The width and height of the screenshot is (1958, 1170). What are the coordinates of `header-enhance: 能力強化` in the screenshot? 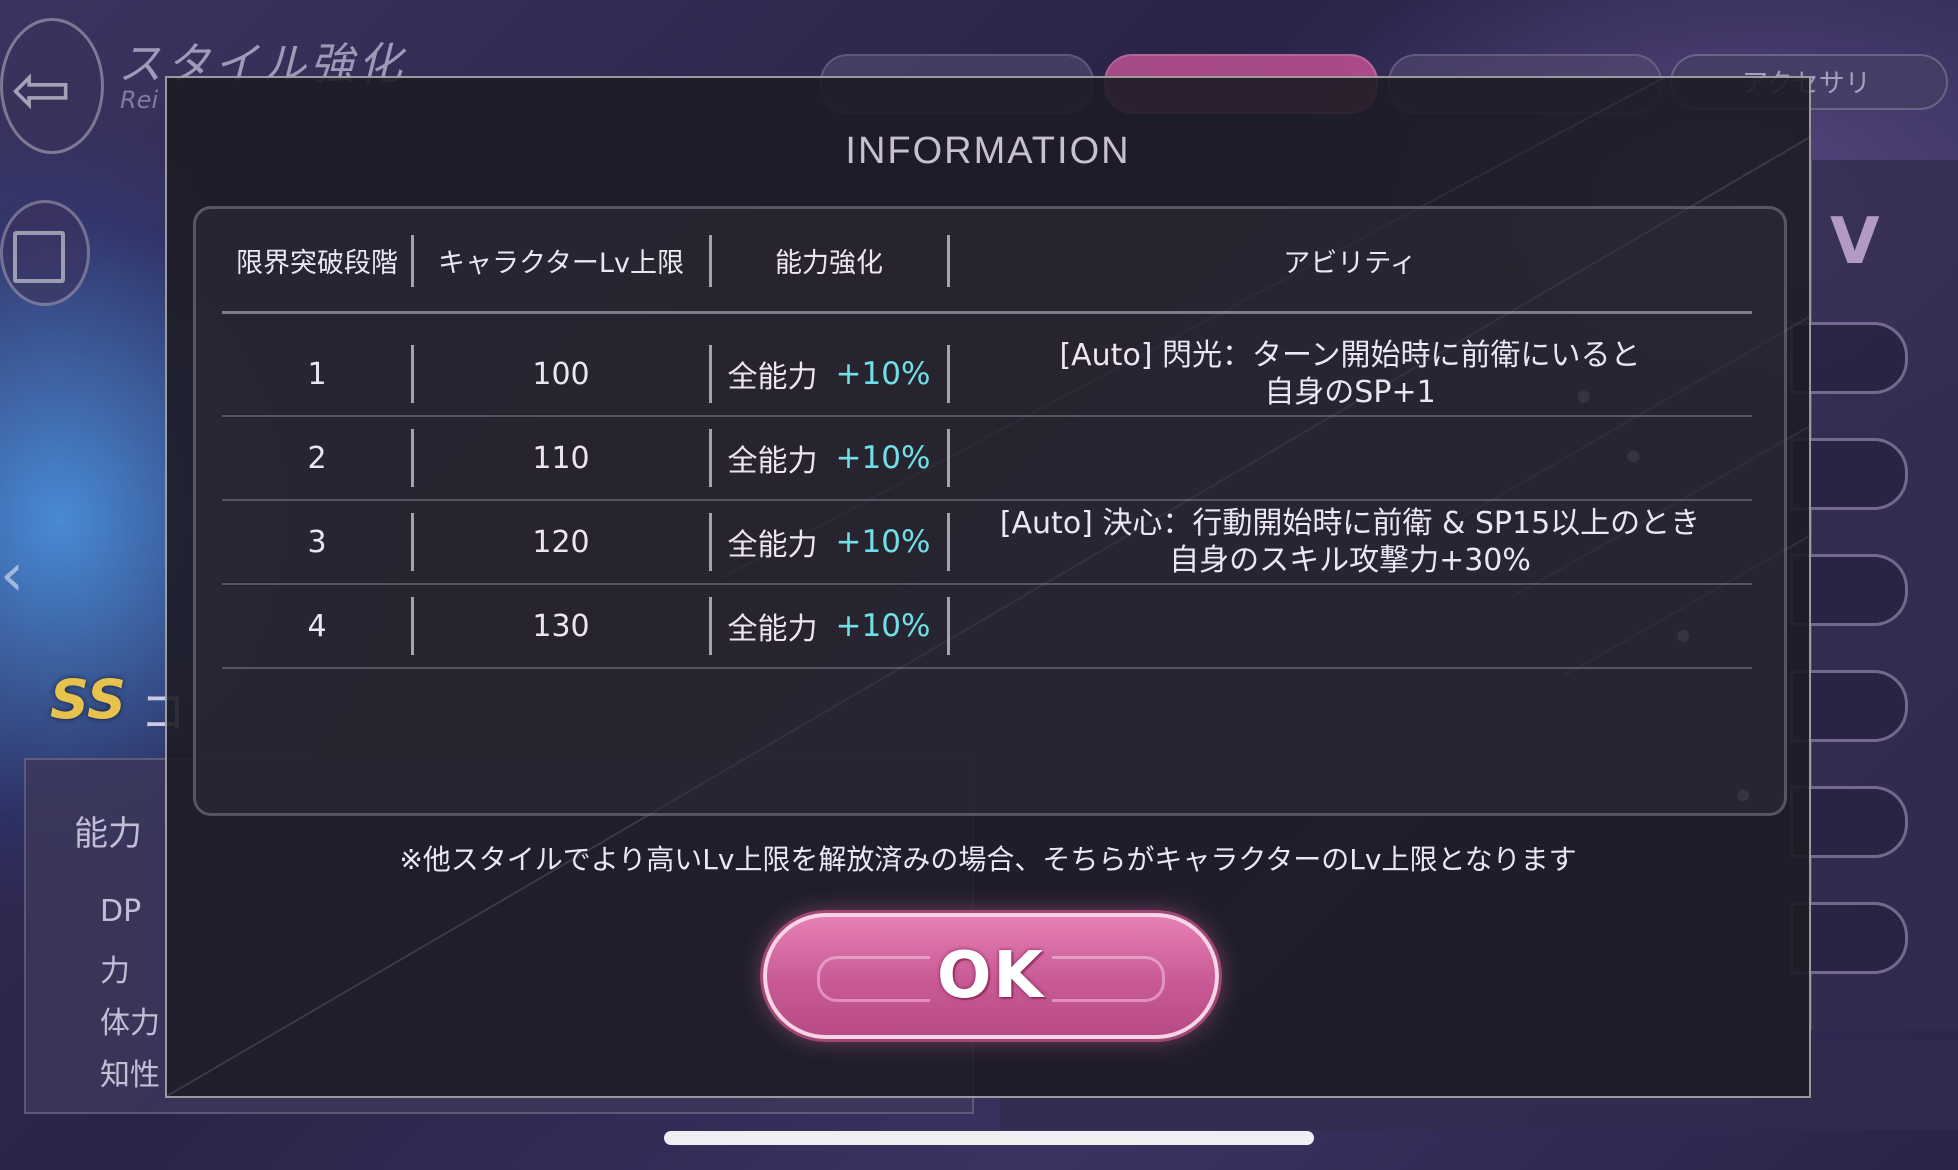 It's located at (829, 263).